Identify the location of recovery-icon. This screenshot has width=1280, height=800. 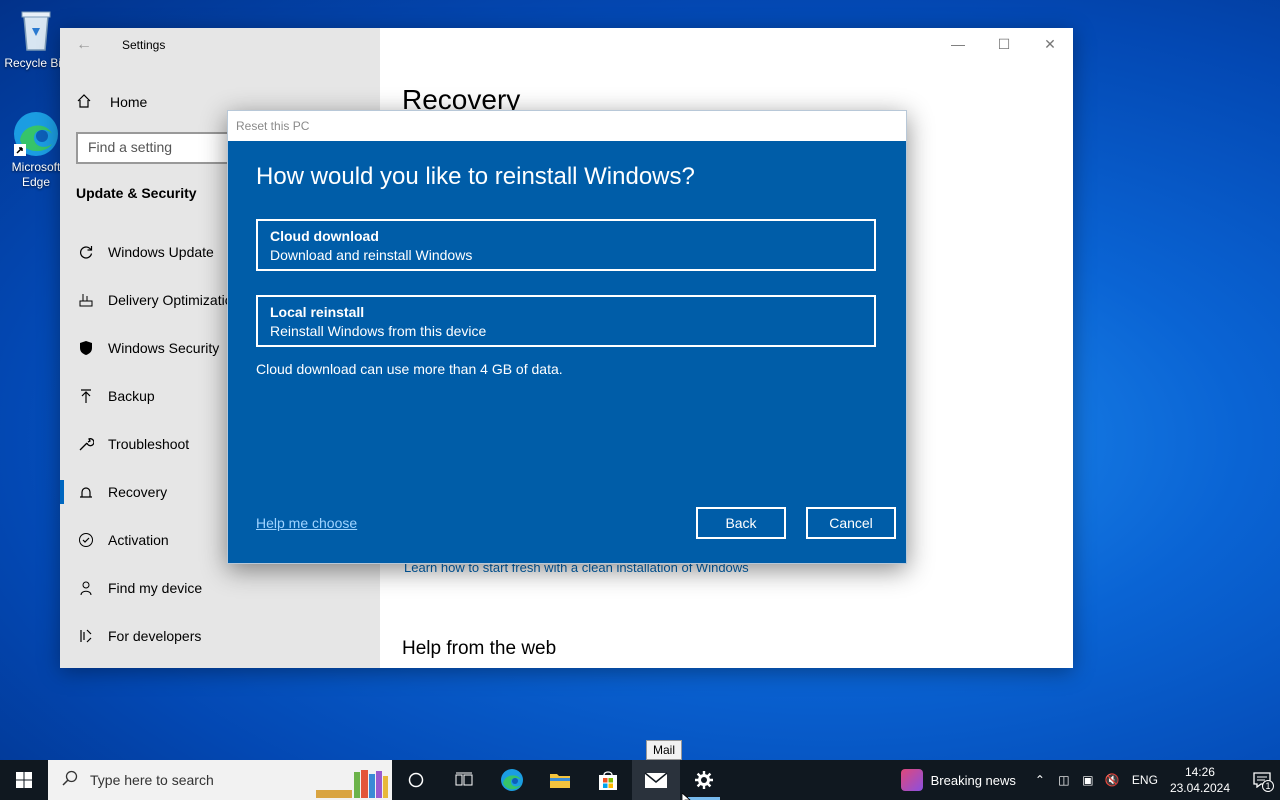
(86, 492).